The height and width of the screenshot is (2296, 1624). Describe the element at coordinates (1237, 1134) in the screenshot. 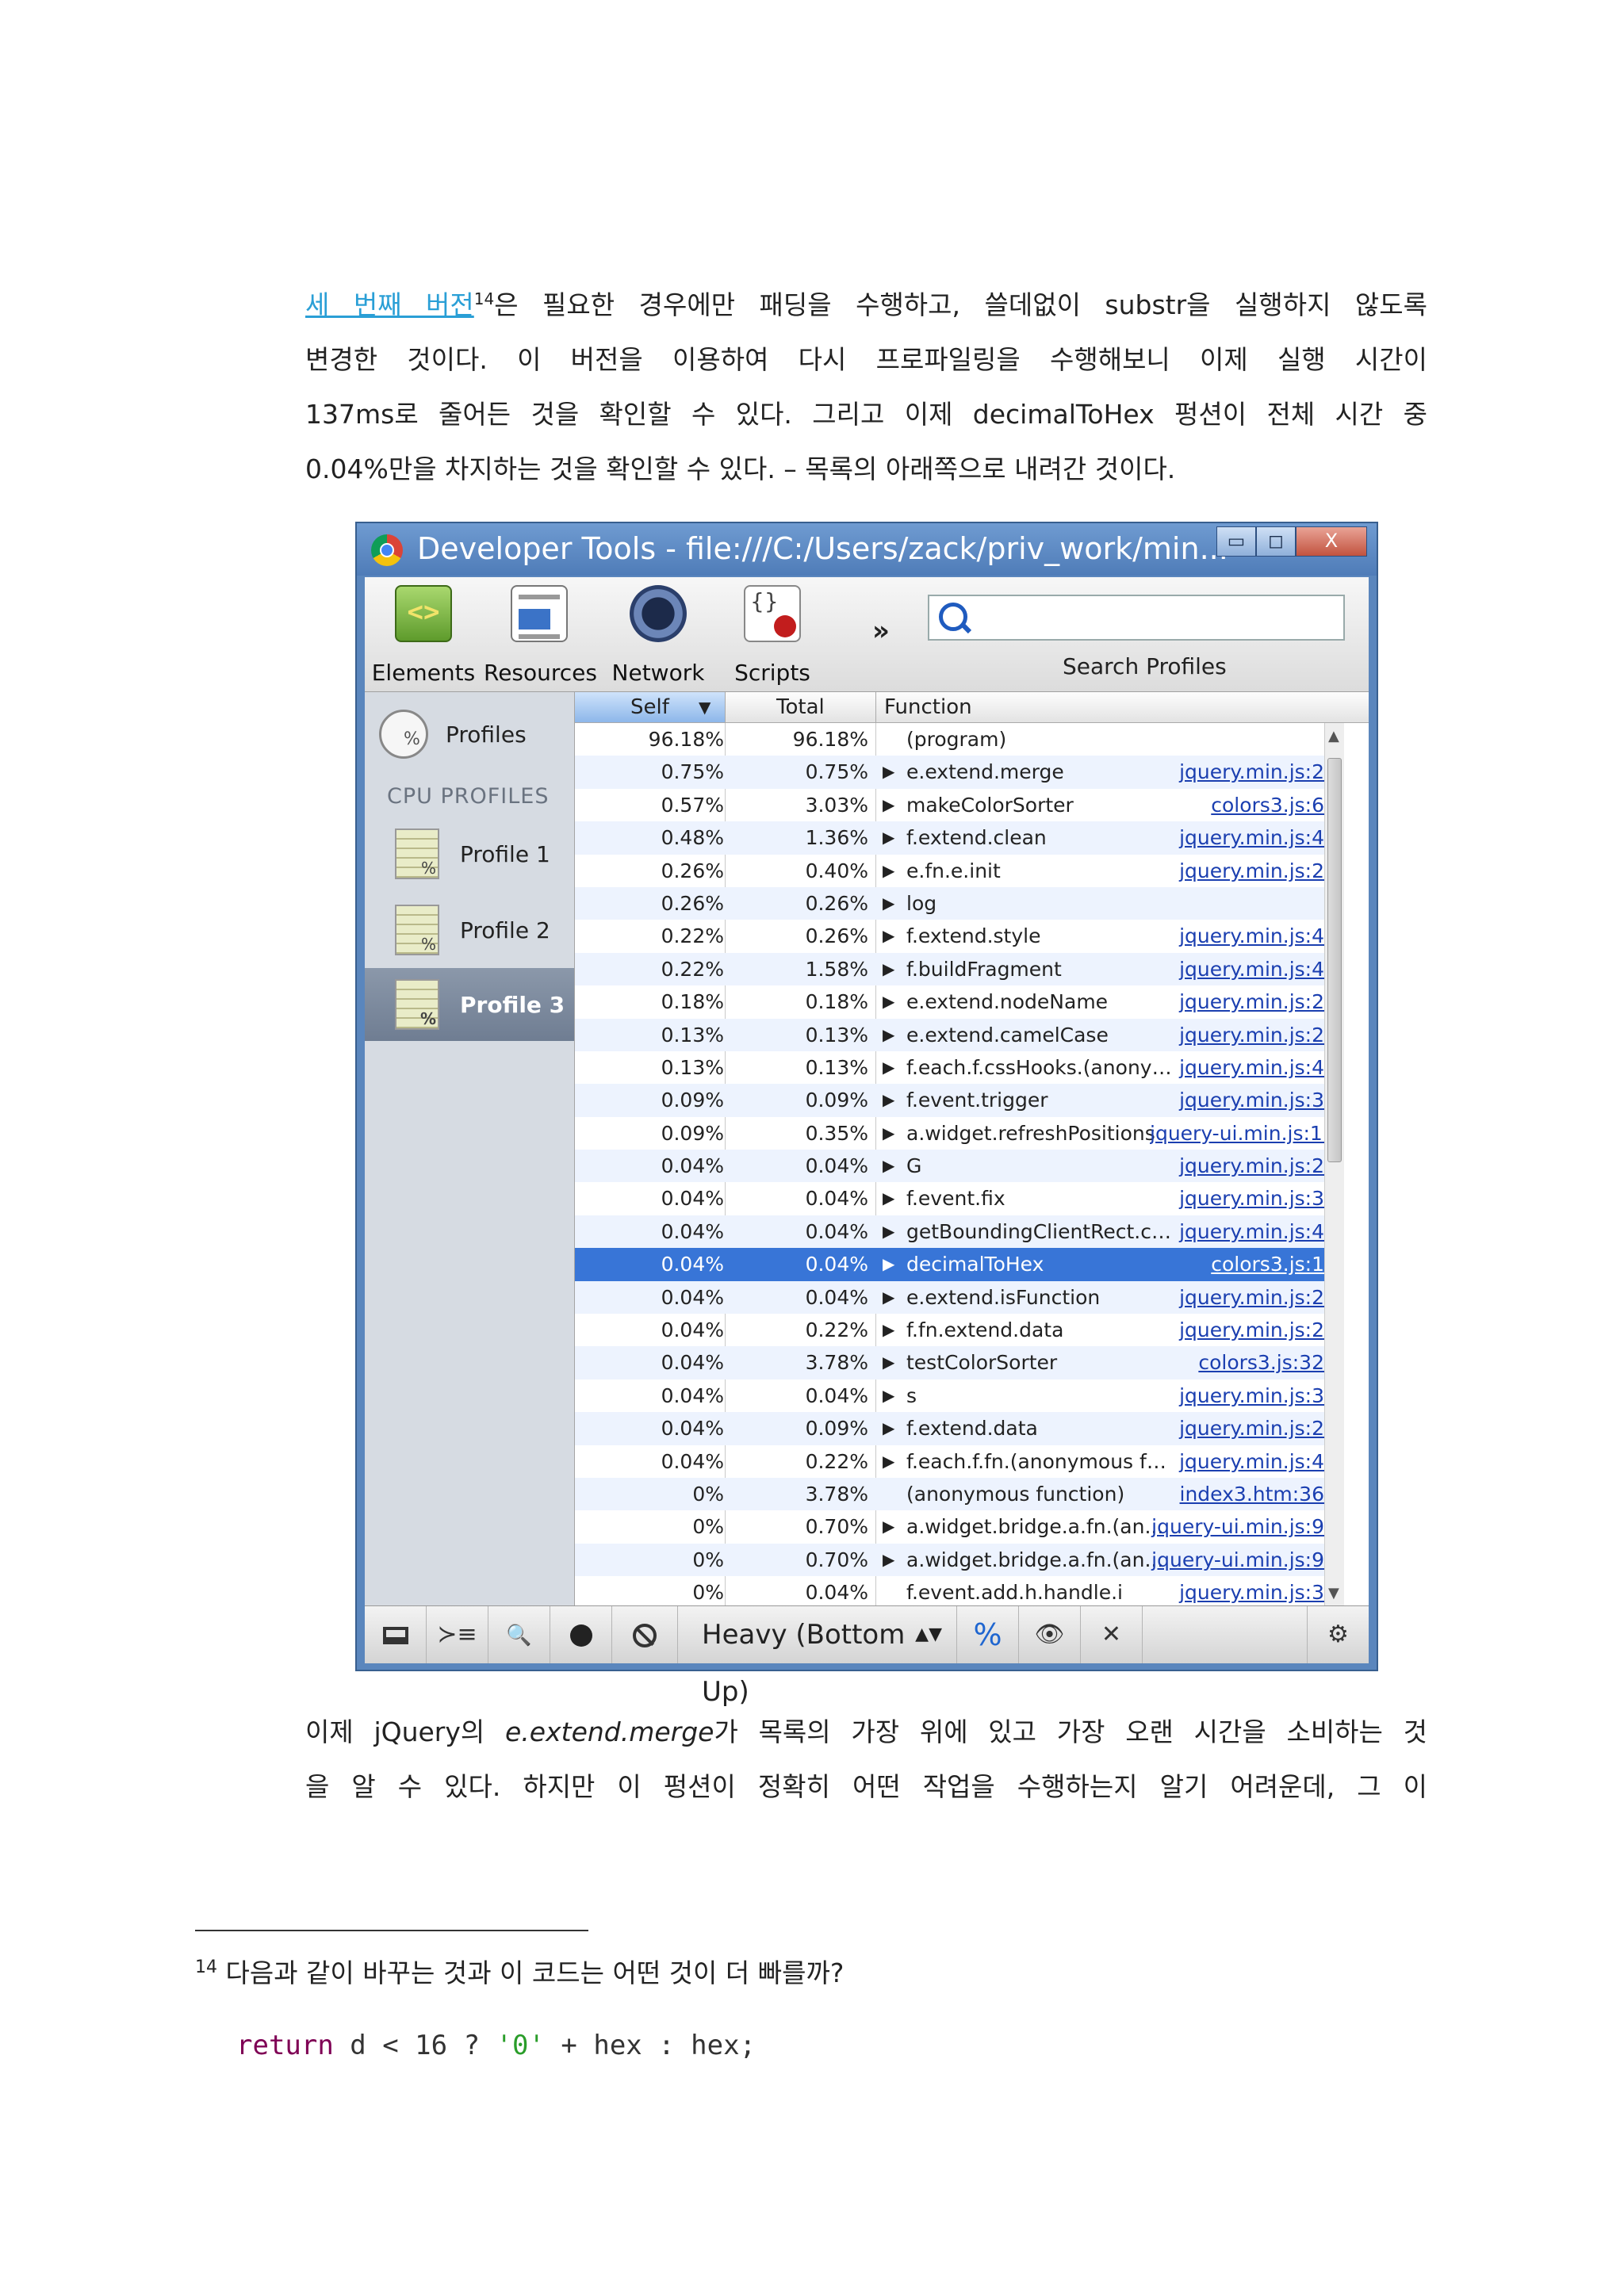

I see `source-link: jquery-ui.min.js:11` at that location.